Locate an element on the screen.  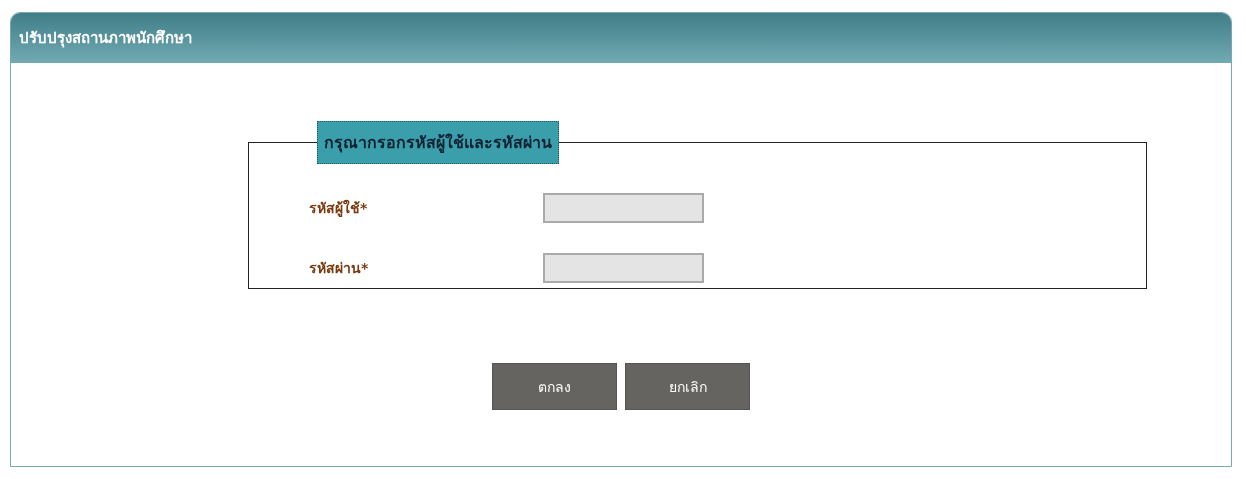
cancel-button: ยกเลิก is located at coordinates (687, 386).